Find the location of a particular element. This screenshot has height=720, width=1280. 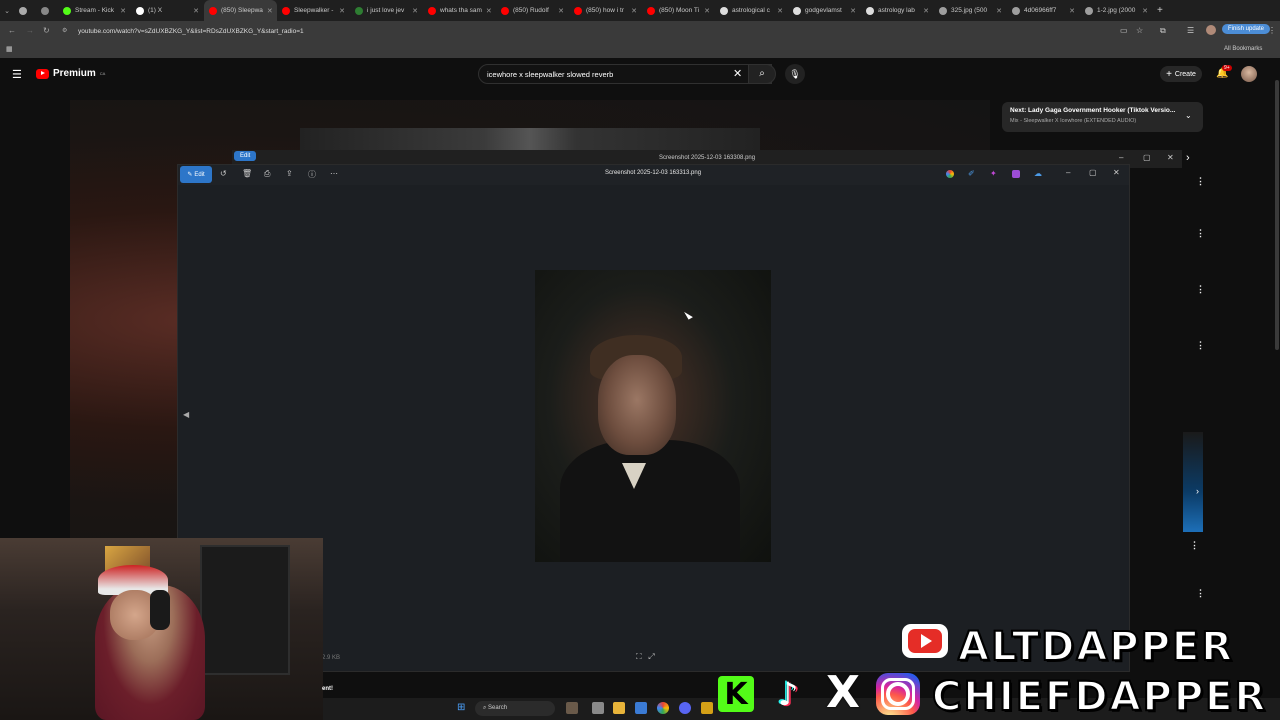

browser-tab: godgevlamst ✕ is located at coordinates (824, 10).